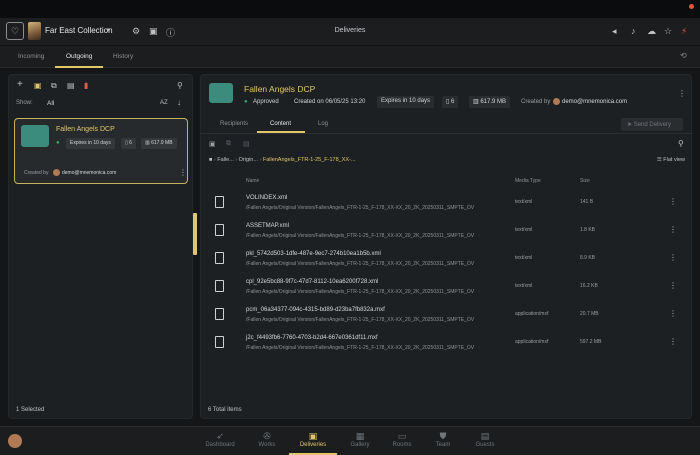 This screenshot has height=455, width=700. I want to click on nav-guests: ▤ Guests, so click(485, 439).